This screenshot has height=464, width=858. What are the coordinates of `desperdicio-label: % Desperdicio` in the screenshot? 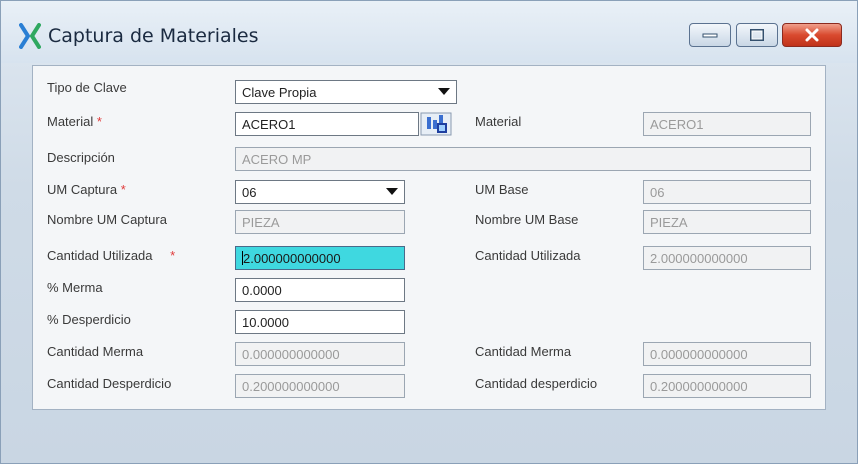 It's located at (89, 319).